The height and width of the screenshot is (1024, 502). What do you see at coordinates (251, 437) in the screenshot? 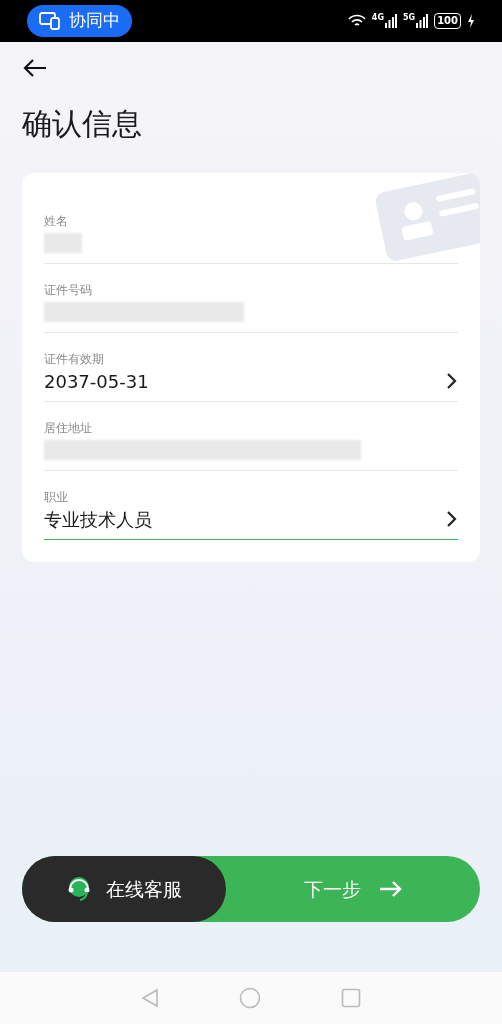
I see `form-field: 居住地址` at bounding box center [251, 437].